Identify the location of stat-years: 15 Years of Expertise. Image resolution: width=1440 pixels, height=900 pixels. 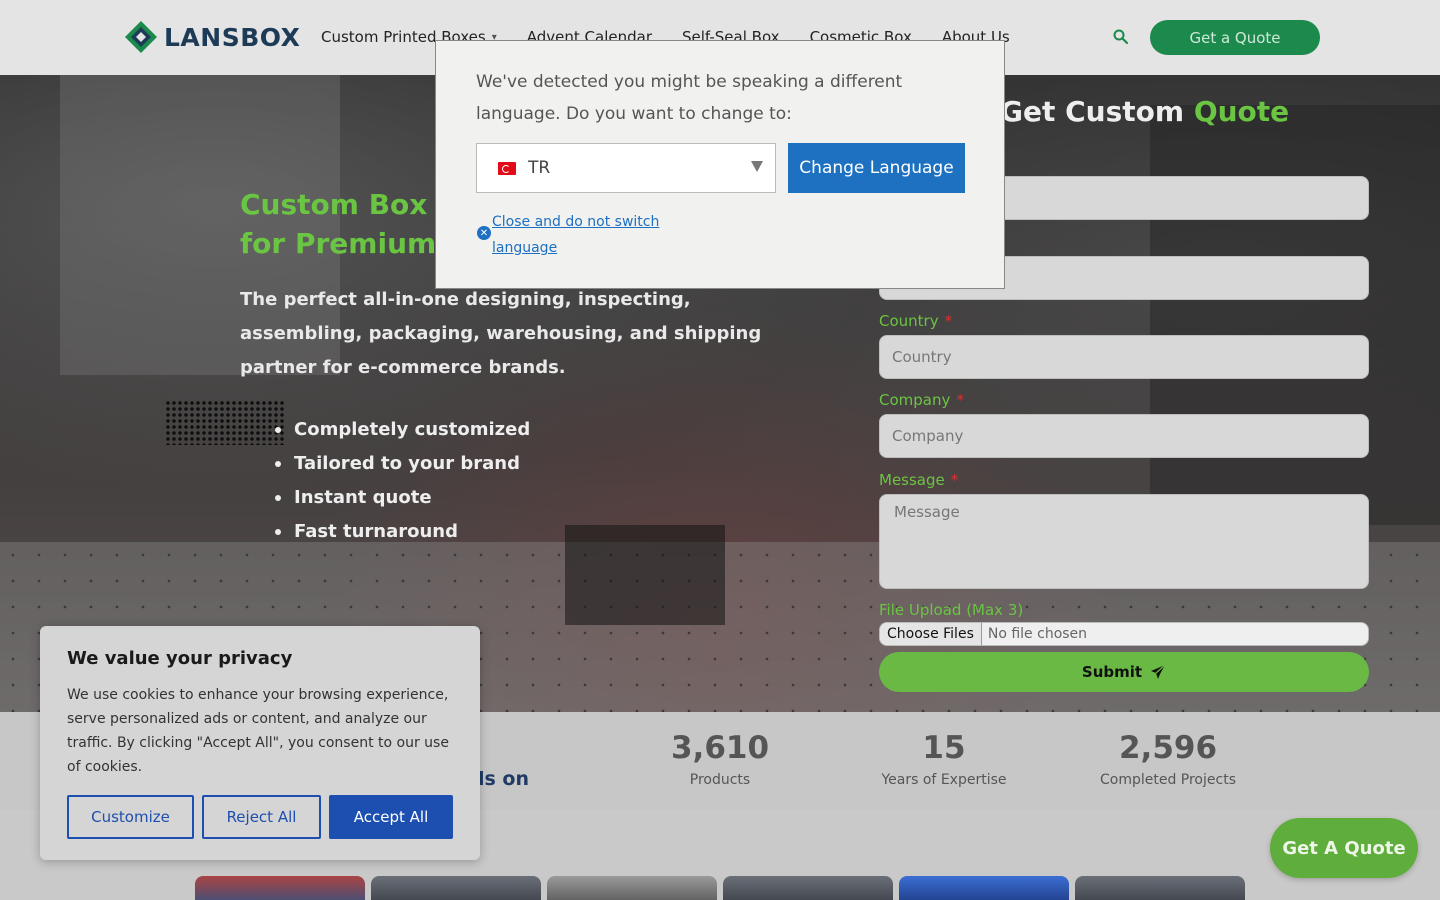
(944, 759).